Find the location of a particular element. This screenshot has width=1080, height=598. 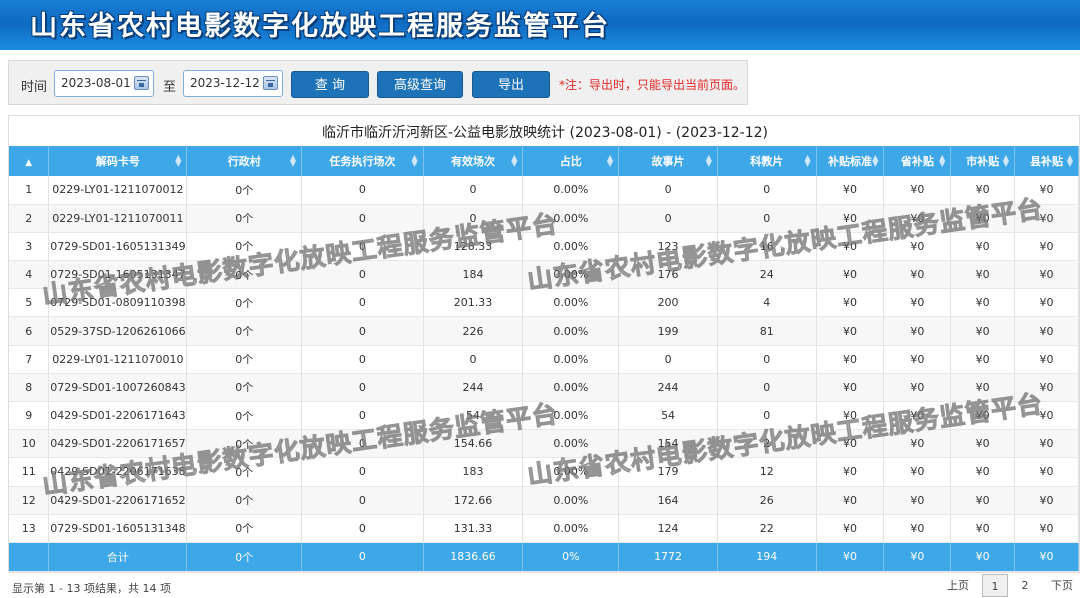

total-cell: 0个 is located at coordinates (244, 557).